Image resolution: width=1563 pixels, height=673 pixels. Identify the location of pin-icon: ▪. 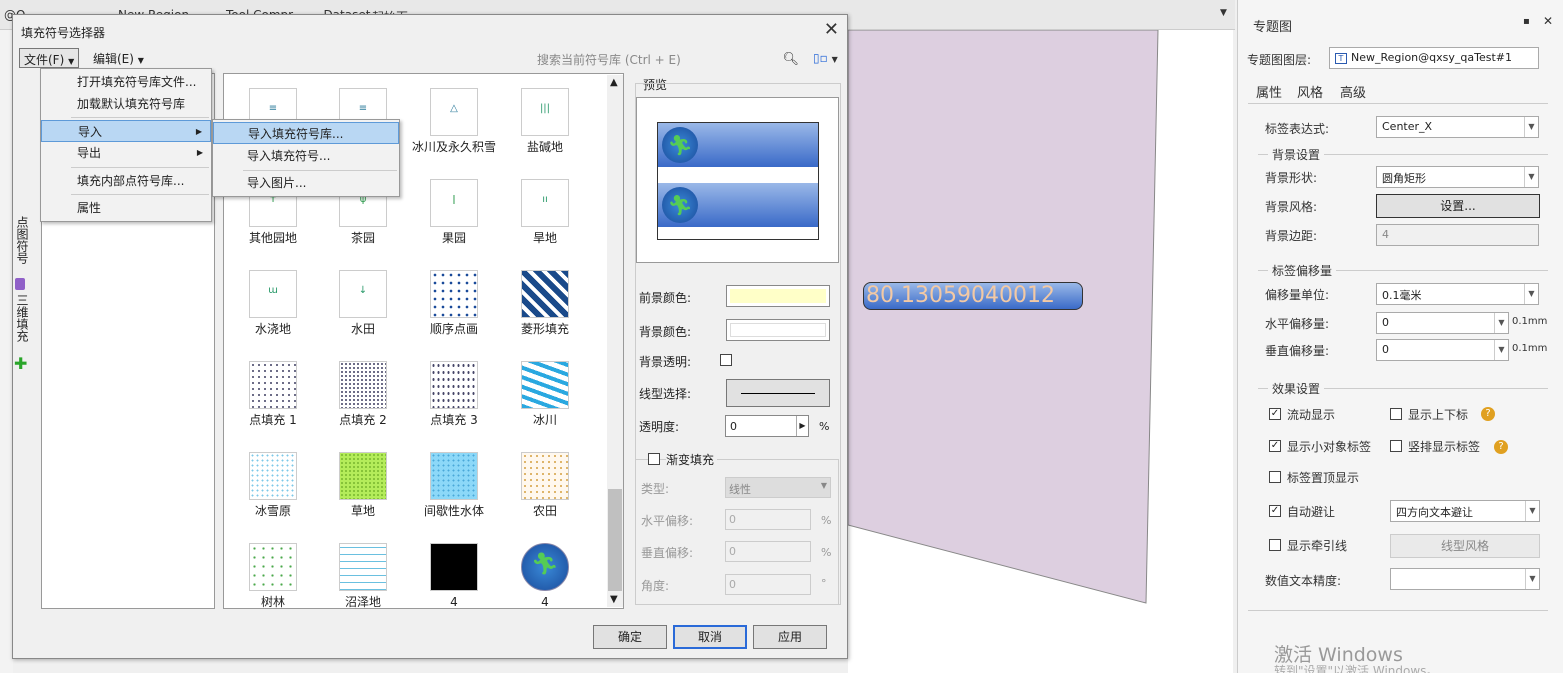
(1526, 21).